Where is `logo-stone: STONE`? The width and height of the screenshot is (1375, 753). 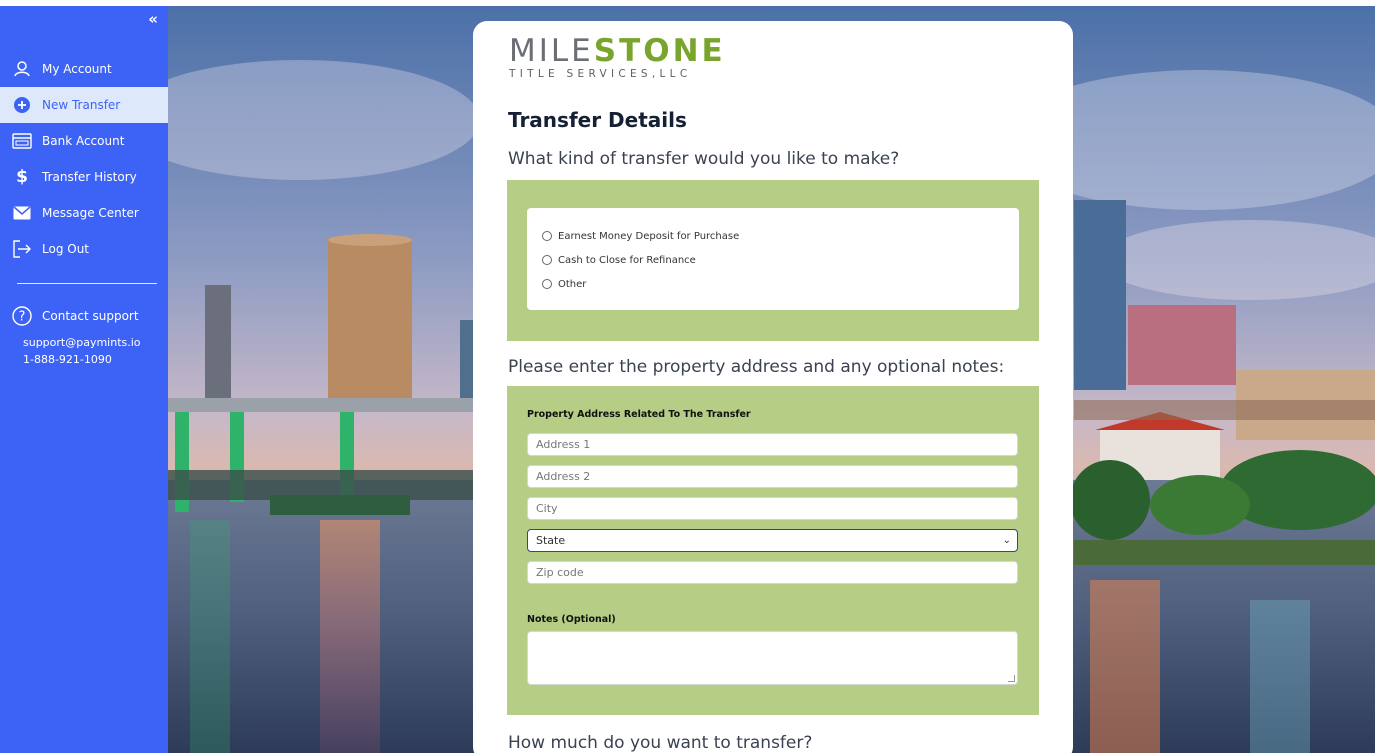
logo-stone: STONE is located at coordinates (659, 51).